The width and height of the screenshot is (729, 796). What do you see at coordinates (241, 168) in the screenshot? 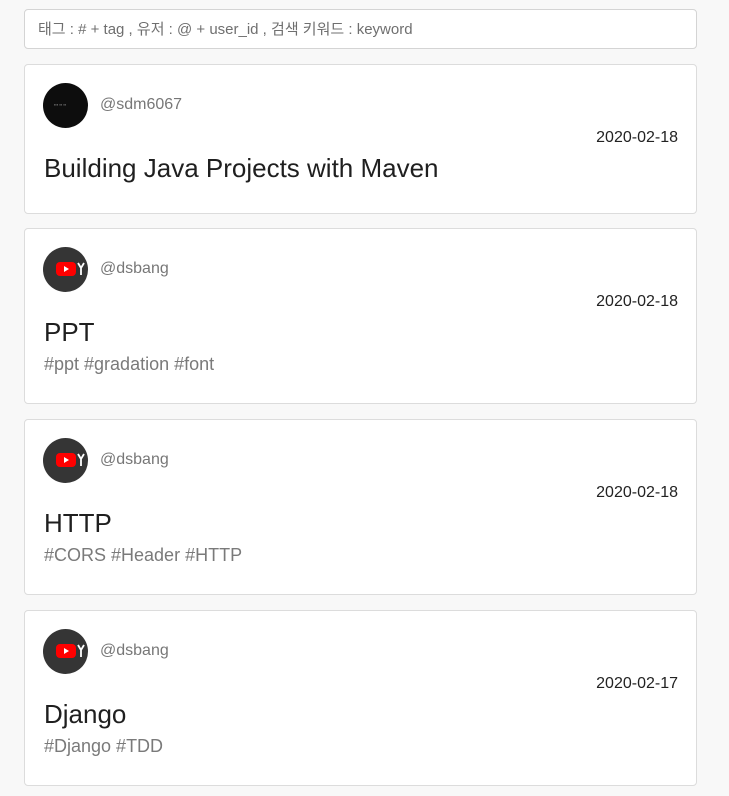
I see `post-title: Building Java Projects with Maven` at bounding box center [241, 168].